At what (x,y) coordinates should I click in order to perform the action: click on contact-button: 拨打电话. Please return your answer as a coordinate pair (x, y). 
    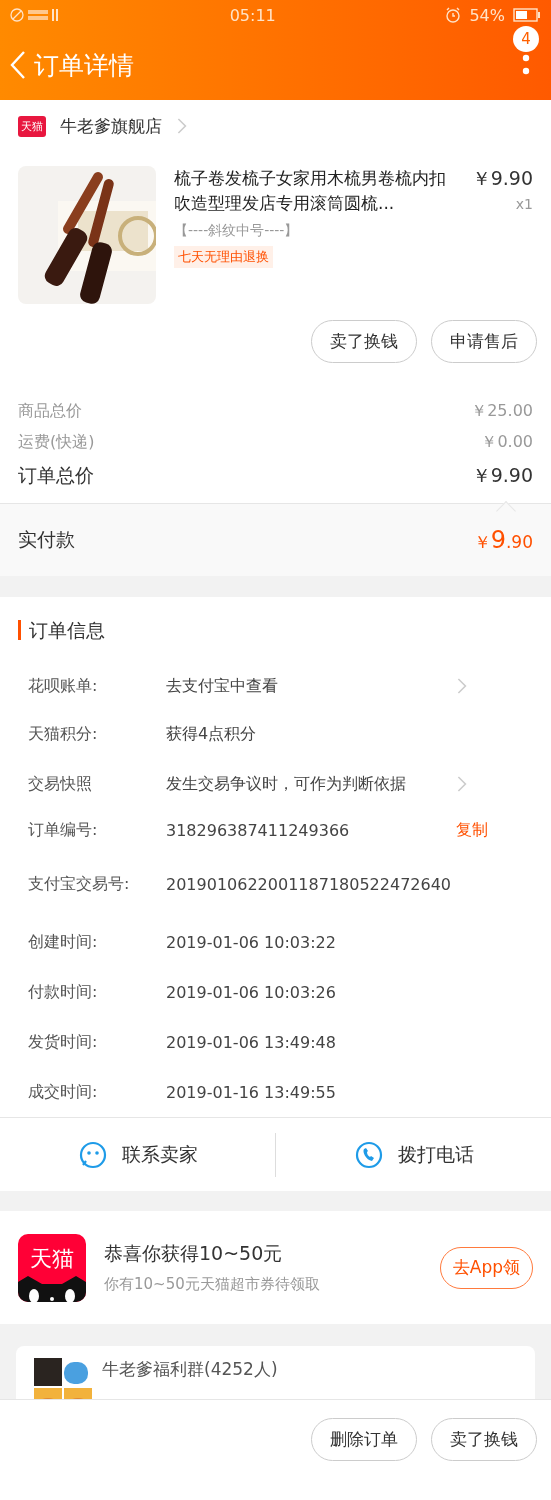
    Looking at the image, I should click on (413, 1154).